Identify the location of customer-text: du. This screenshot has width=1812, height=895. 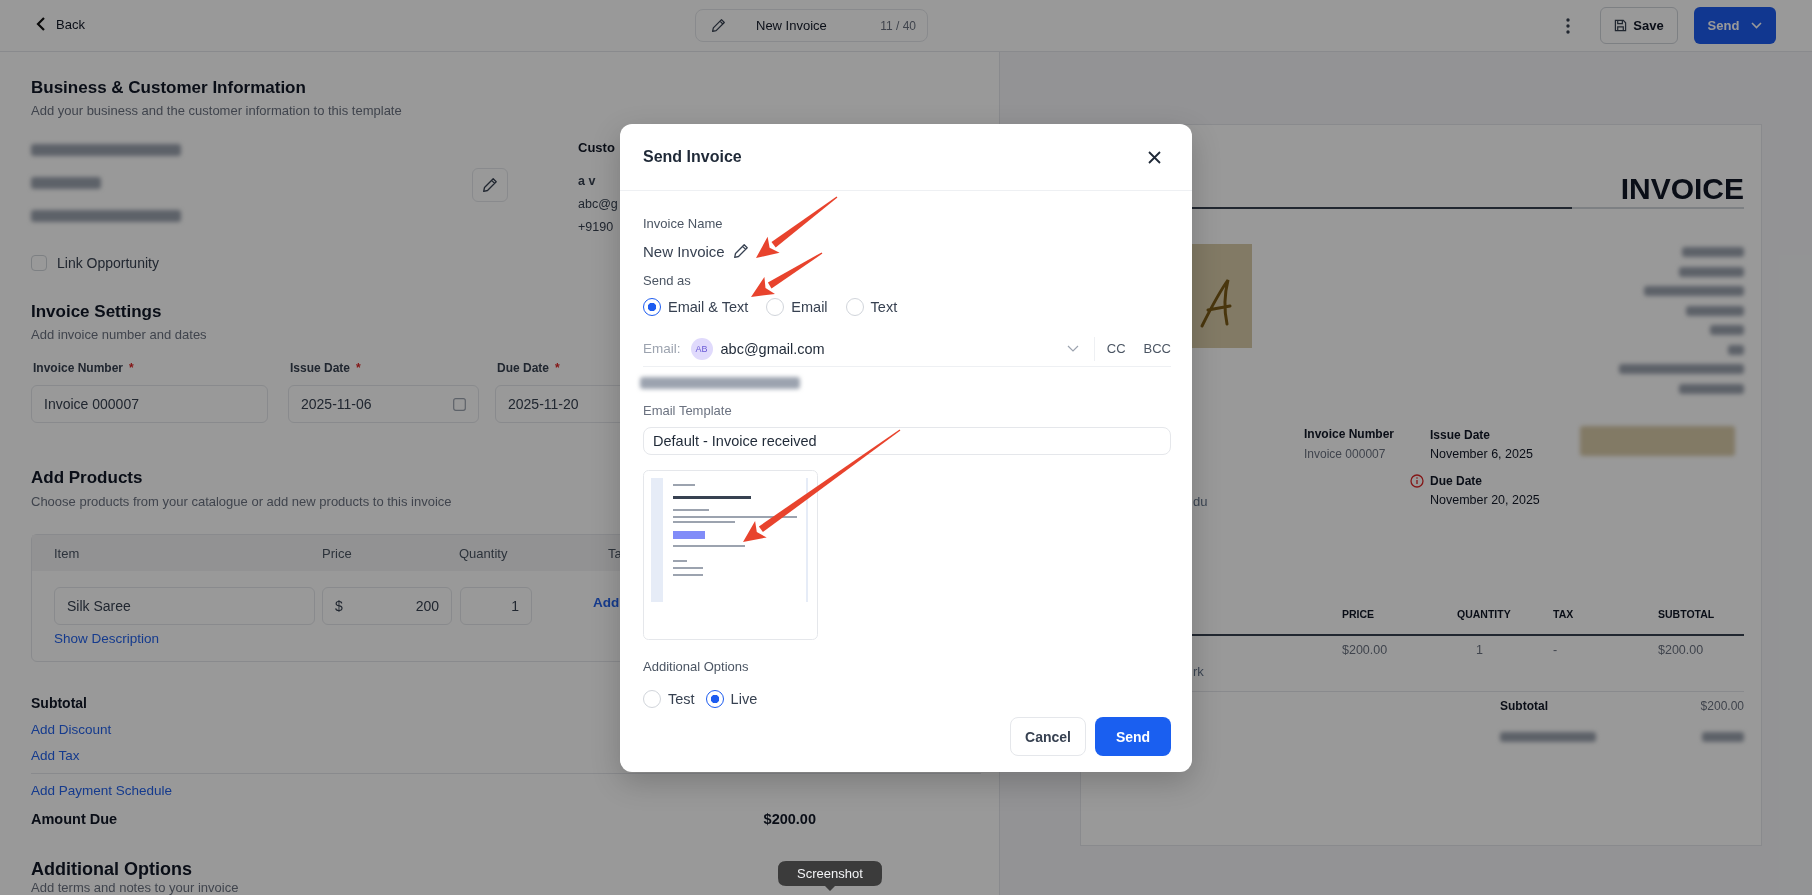
(1200, 501).